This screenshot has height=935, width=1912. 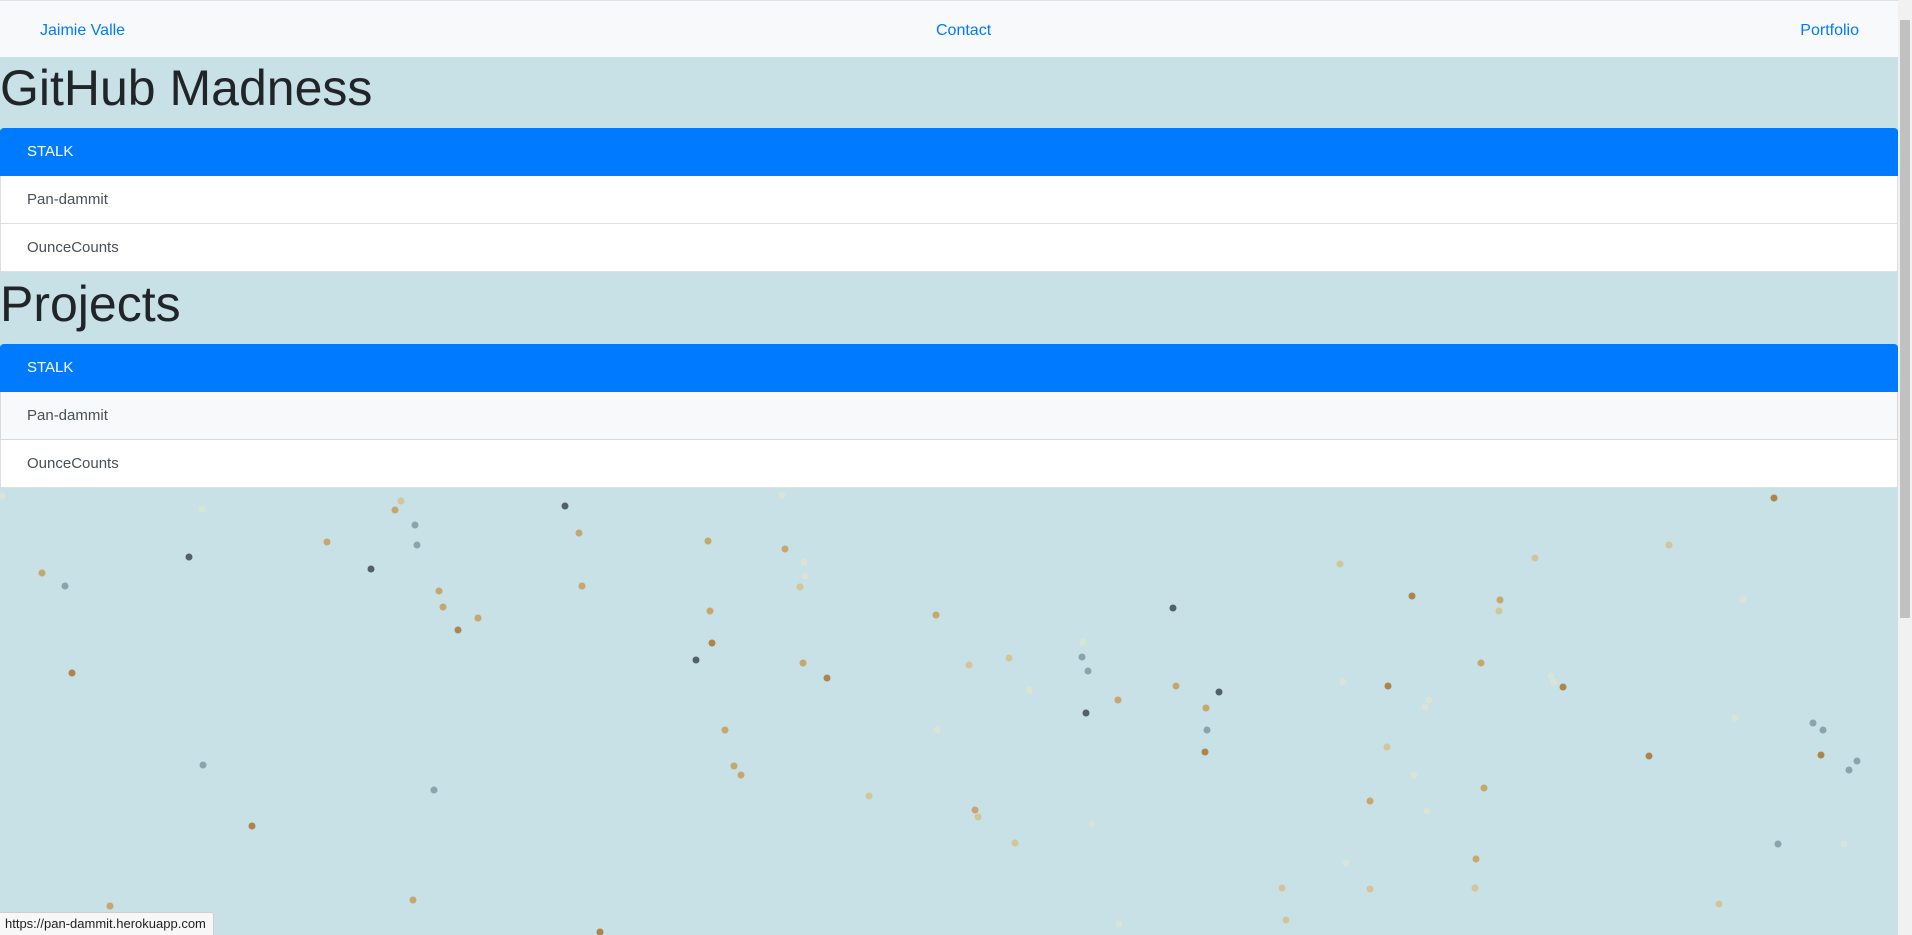 I want to click on nav-portfolio-link: Portfolio, so click(x=1829, y=30).